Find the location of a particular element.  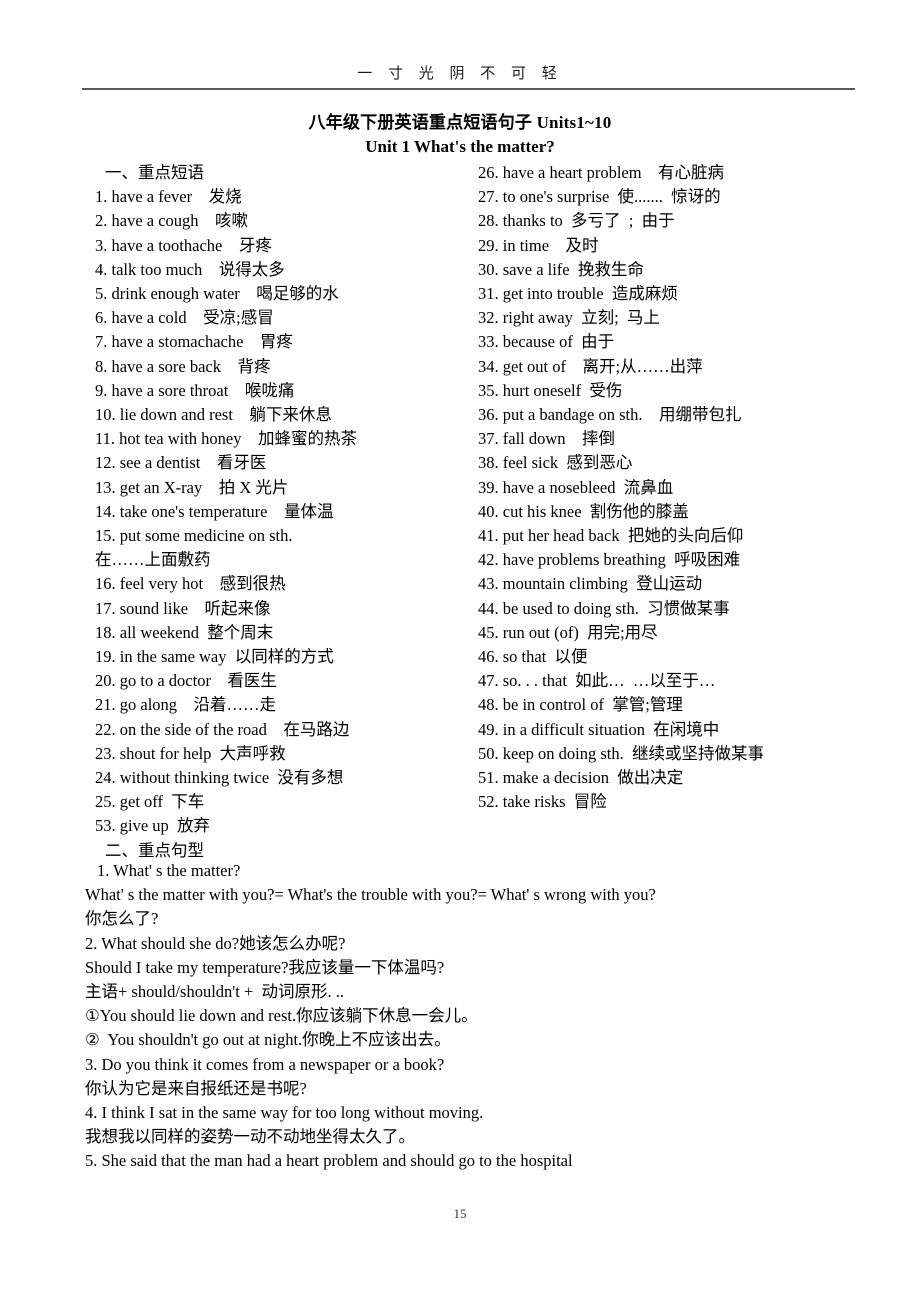

phrase-item: 38. feel sick 感到恶心 is located at coordinates (555, 463).